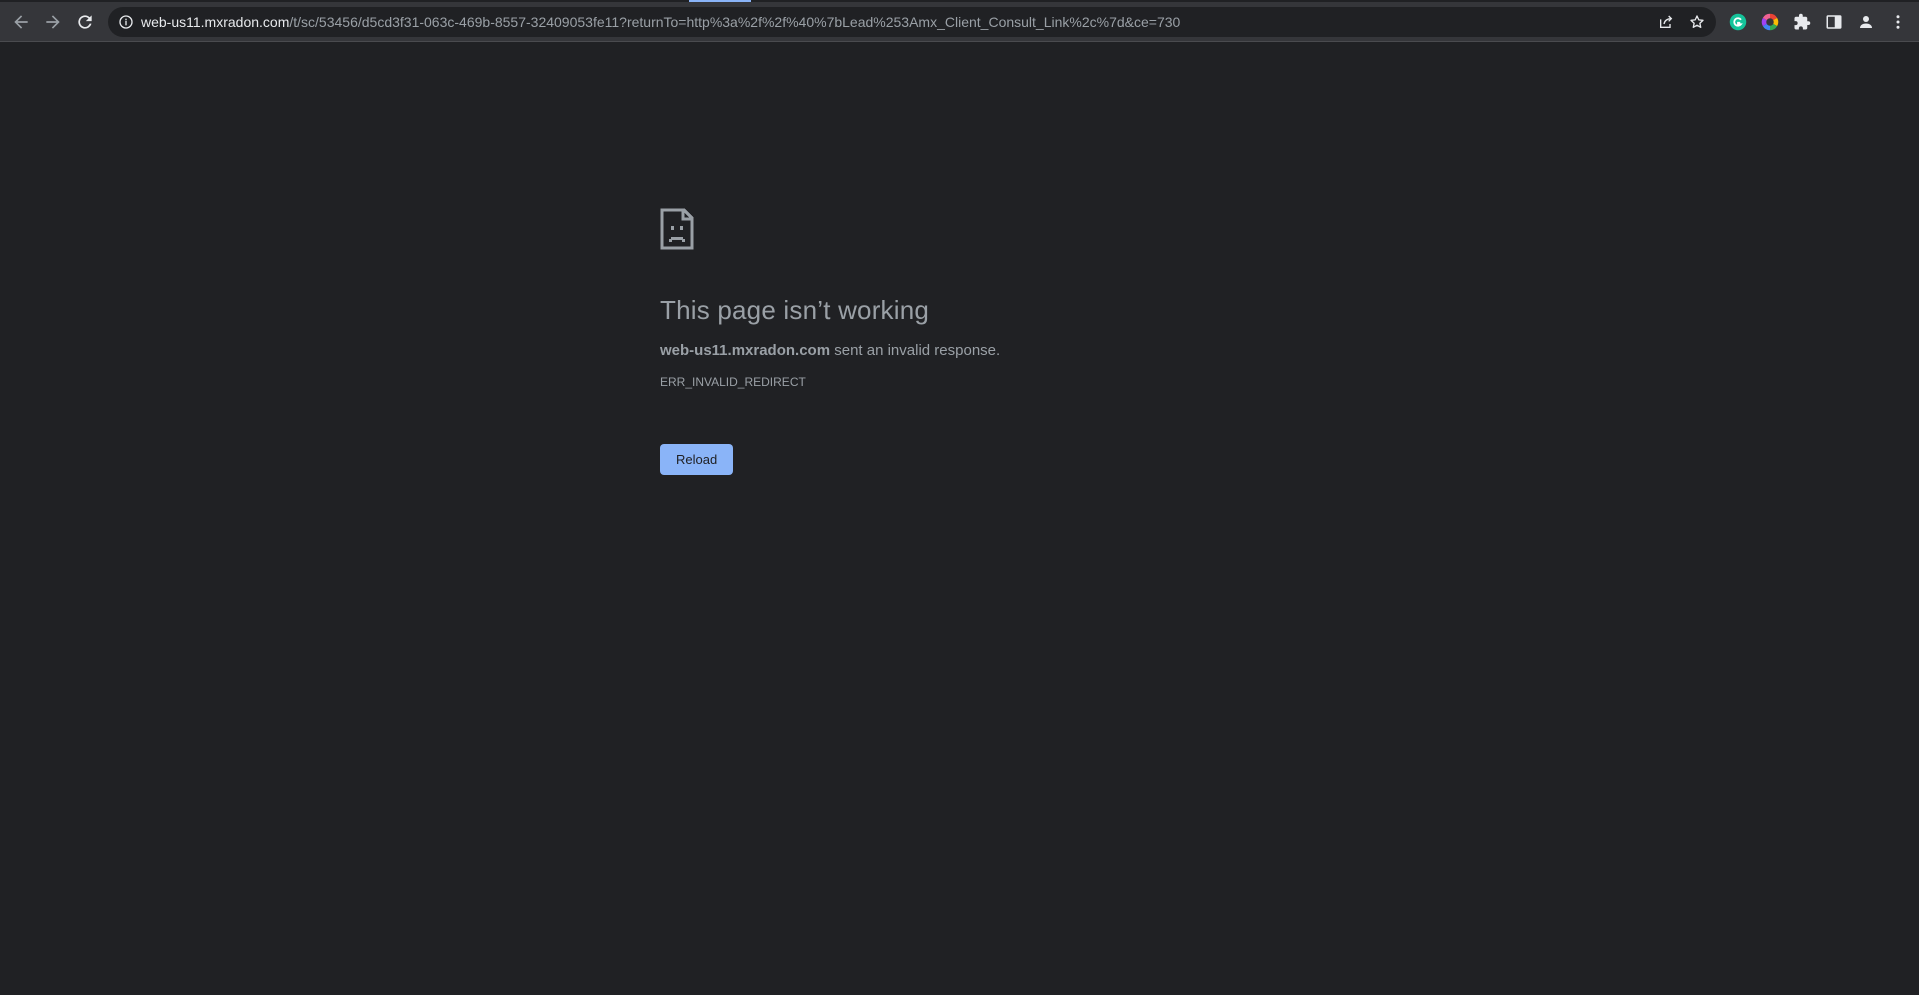 This screenshot has height=995, width=1919. Describe the element at coordinates (733, 382) in the screenshot. I see `error-code: ERR_INVALID_REDIRECT` at that location.